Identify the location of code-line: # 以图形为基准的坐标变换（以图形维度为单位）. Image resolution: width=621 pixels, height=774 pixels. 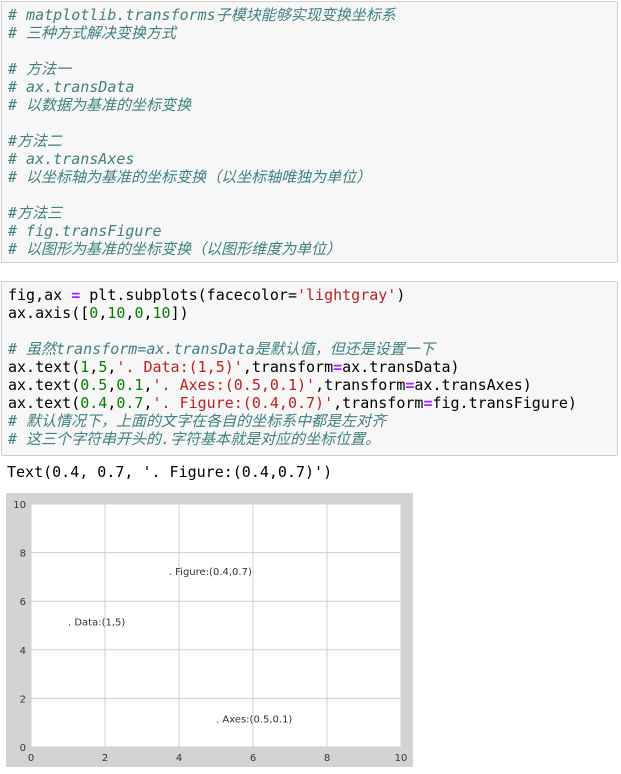
(310, 249).